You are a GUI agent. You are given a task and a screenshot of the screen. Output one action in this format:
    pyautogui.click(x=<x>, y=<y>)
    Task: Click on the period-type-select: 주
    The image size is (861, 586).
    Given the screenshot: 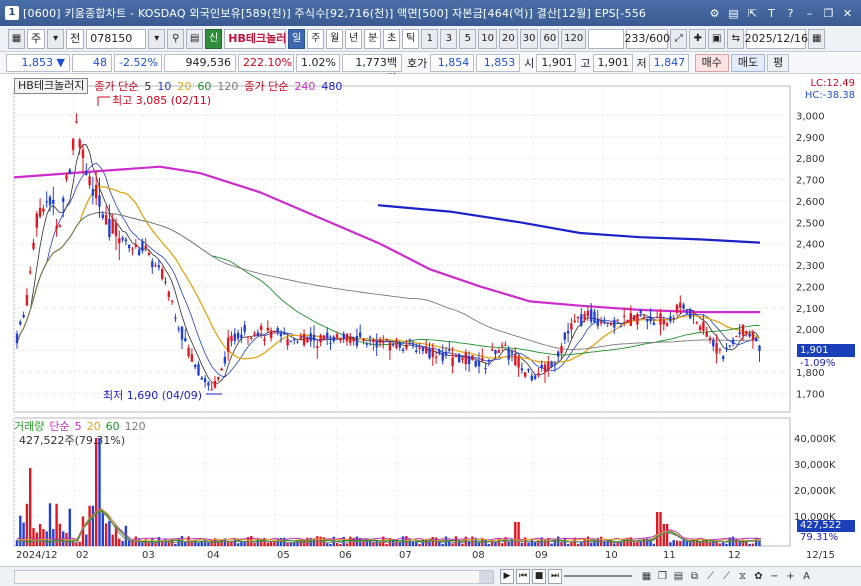 What is the action you would take?
    pyautogui.click(x=36, y=38)
    